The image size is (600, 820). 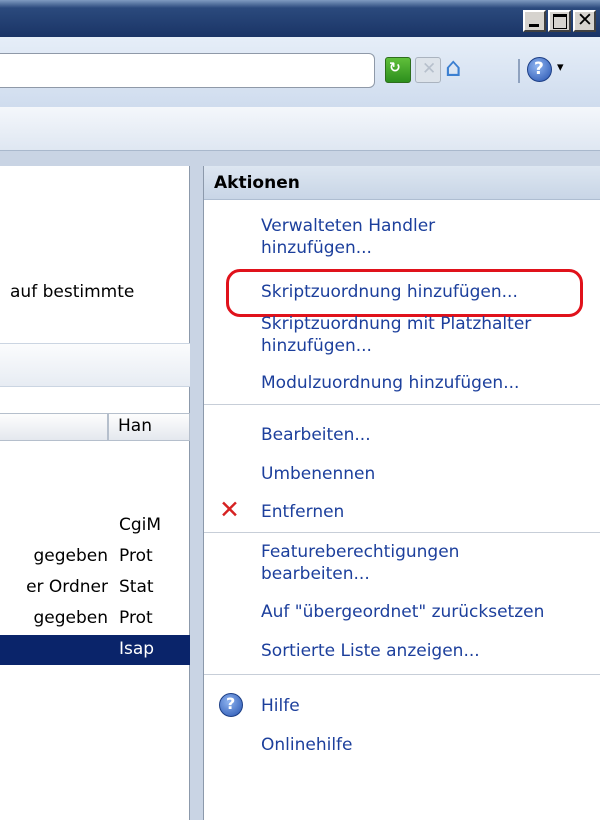 I want to click on help-button: ?, so click(x=539, y=69).